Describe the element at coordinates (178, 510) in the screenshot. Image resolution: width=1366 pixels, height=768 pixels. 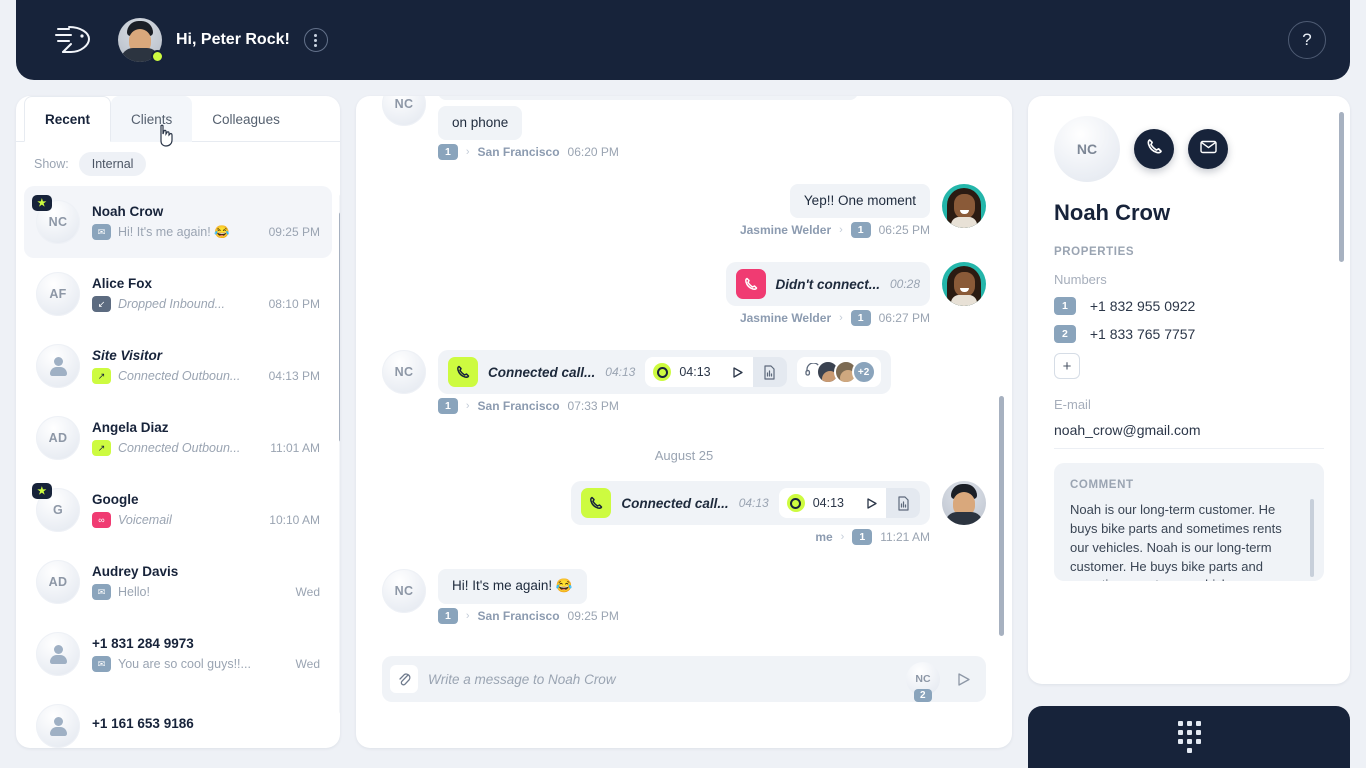
I see `list-item: G ★ Google ∞ Voicemail 10:10 AM` at that location.